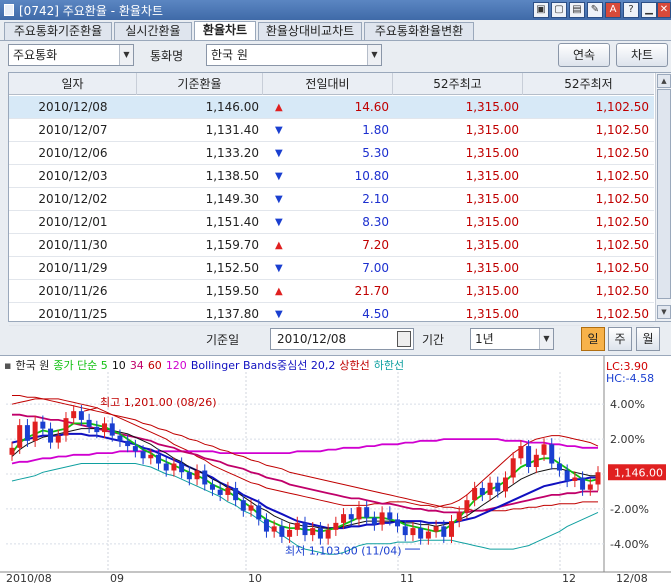  Describe the element at coordinates (229, 55) in the screenshot. I see `currency-select-value: 한국 원` at that location.